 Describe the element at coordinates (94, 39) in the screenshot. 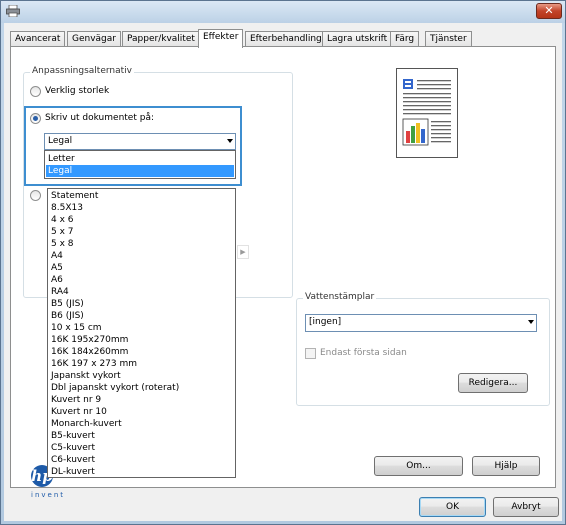

I see `tab-shortcuts: Genvägar` at that location.